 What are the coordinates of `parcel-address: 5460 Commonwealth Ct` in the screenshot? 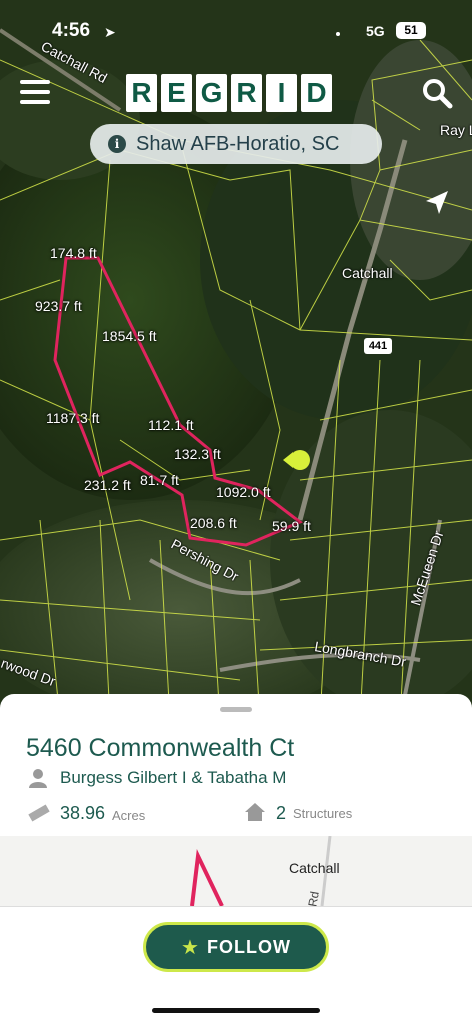 It's located at (160, 748).